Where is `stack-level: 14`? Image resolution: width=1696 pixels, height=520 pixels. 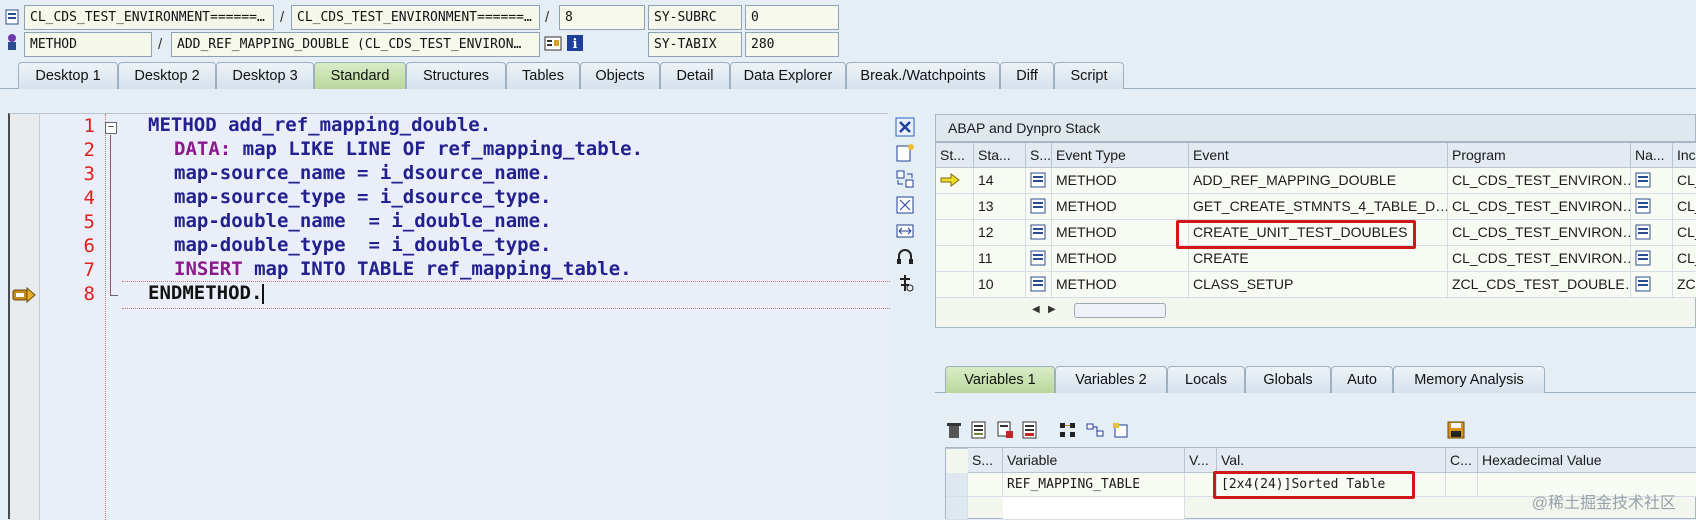 stack-level: 14 is located at coordinates (1000, 181).